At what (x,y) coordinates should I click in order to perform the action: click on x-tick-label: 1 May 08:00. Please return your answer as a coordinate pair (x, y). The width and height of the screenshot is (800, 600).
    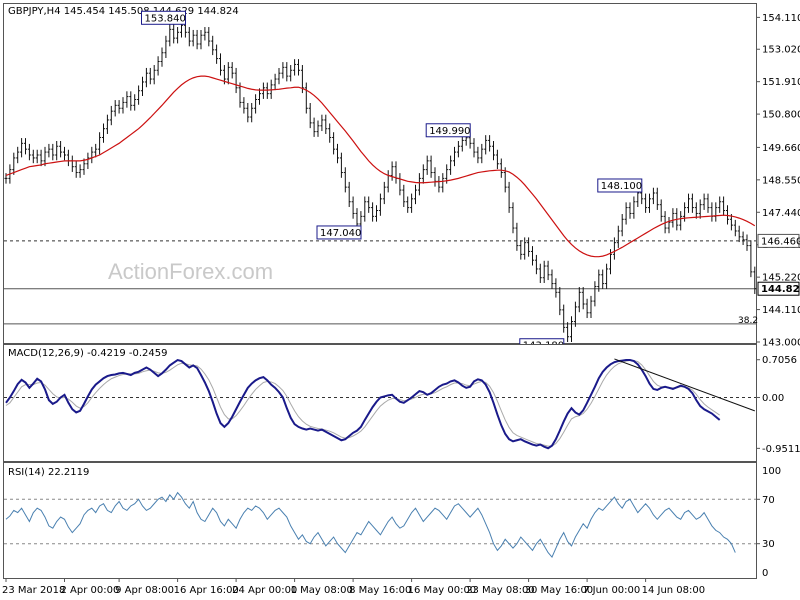
    Looking at the image, I should click on (322, 590).